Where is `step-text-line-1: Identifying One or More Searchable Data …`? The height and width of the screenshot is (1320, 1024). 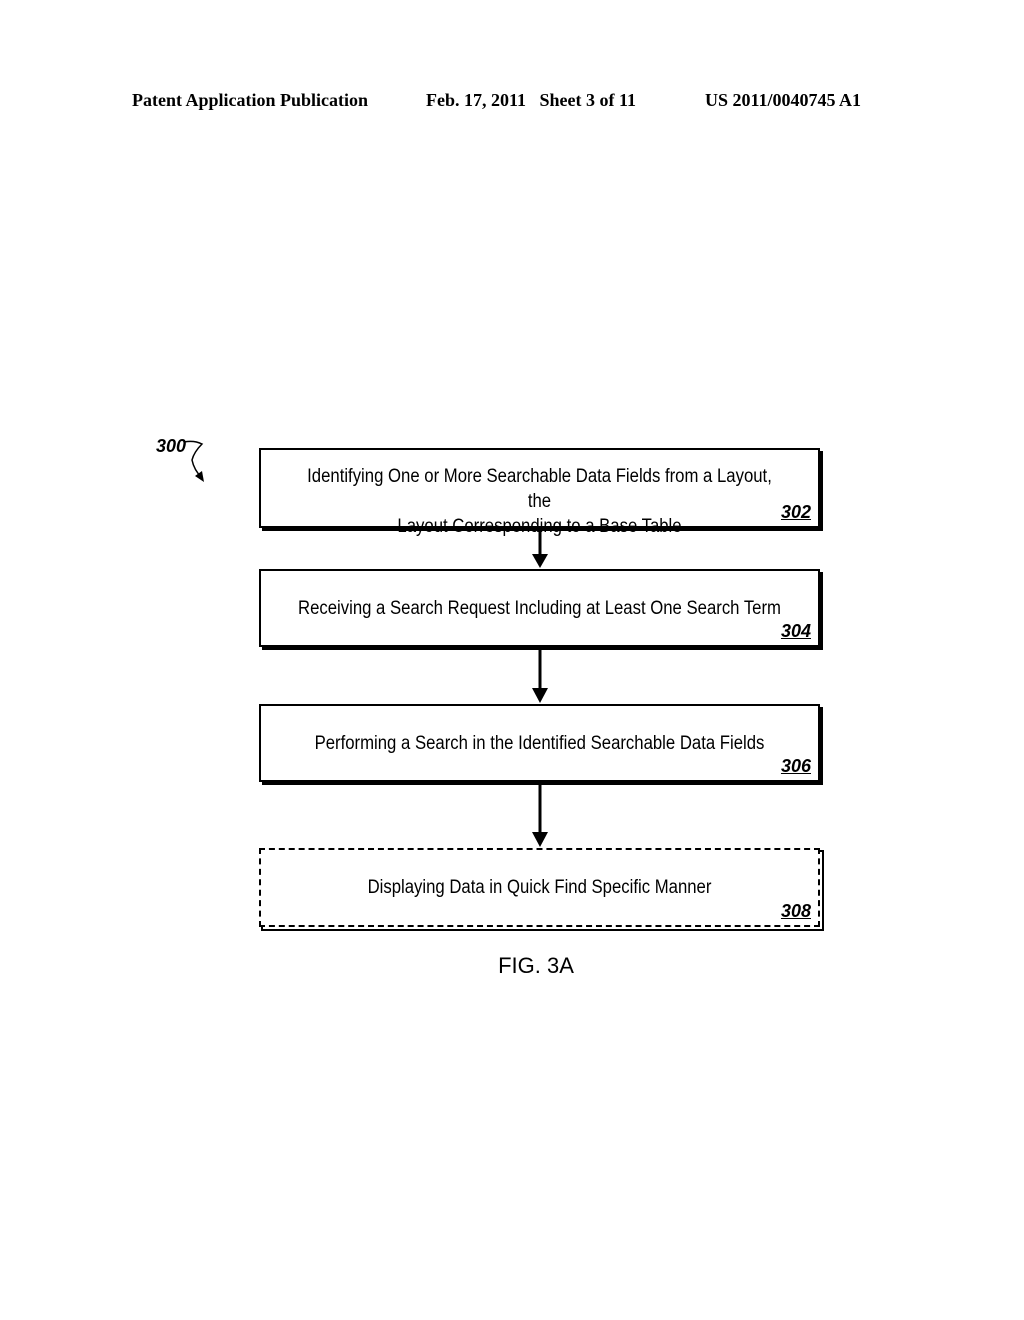 step-text-line-1: Identifying One or More Searchable Data … is located at coordinates (539, 489).